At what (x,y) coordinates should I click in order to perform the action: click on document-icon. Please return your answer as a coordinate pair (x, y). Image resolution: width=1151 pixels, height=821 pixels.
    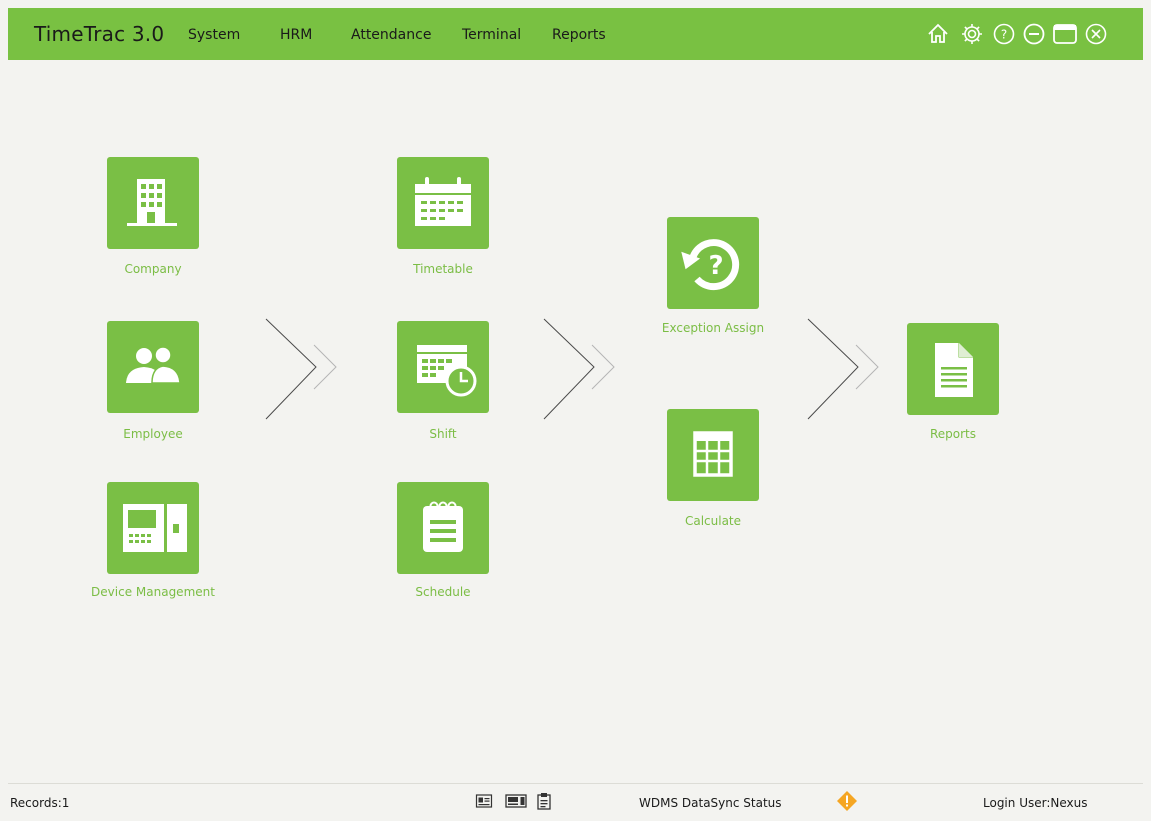
    Looking at the image, I should click on (954, 370).